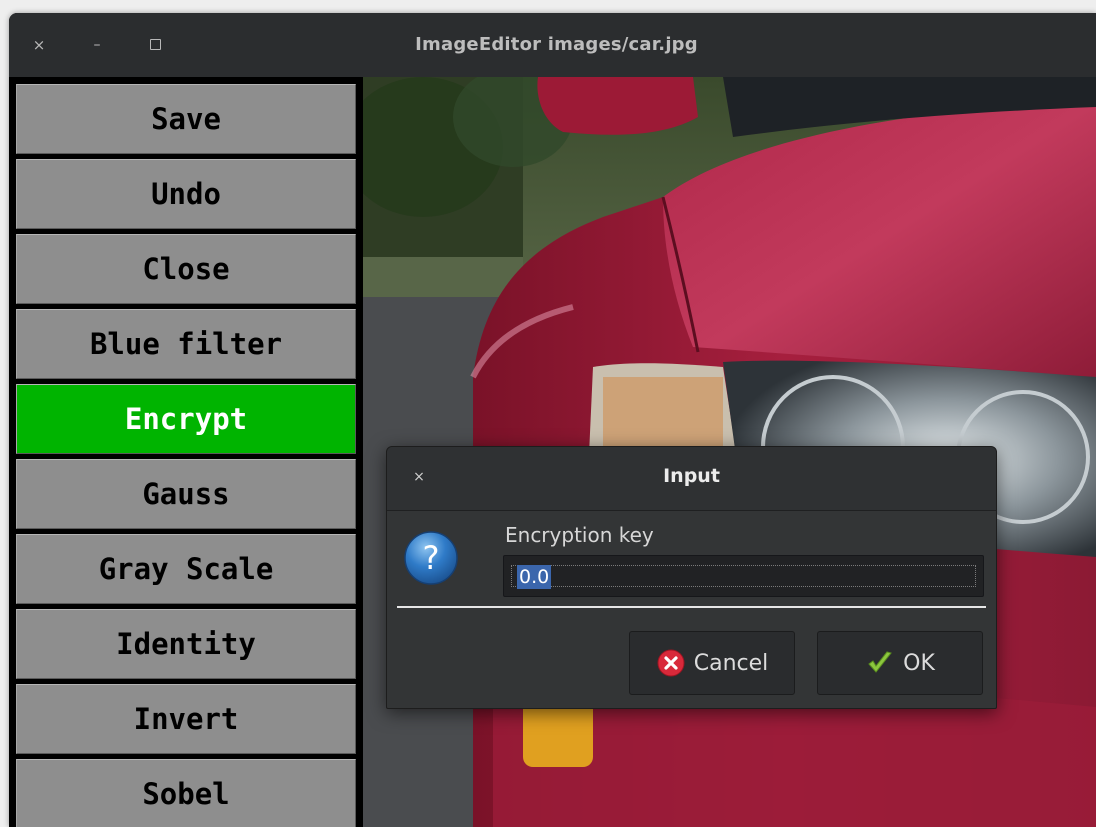  What do you see at coordinates (186, 644) in the screenshot?
I see `identity-button: Identity` at bounding box center [186, 644].